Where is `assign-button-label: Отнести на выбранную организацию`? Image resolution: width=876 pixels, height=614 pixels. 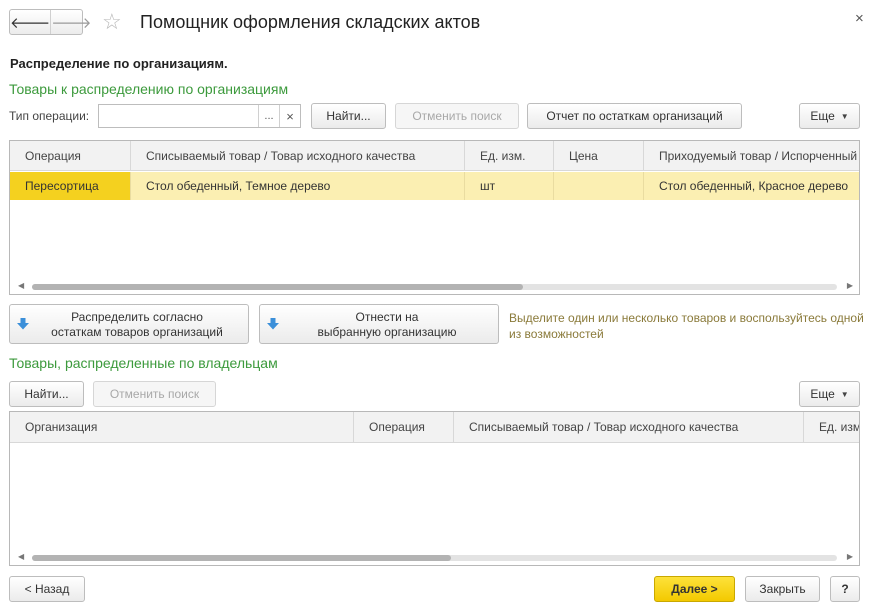
assign-button-label: Отнести на выбранную организацию is located at coordinates (387, 325).